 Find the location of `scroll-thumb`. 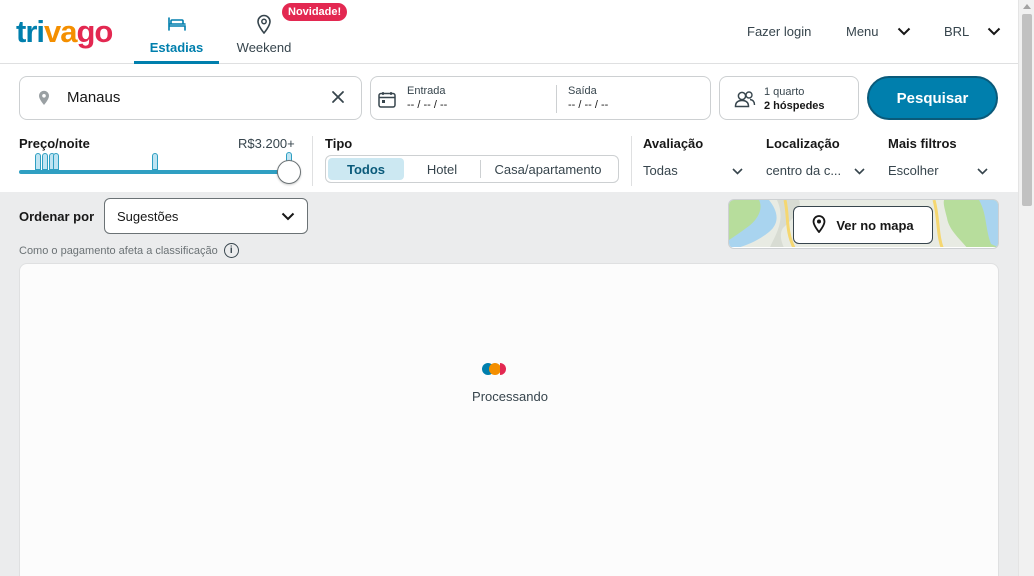

scroll-thumb is located at coordinates (1027, 110).